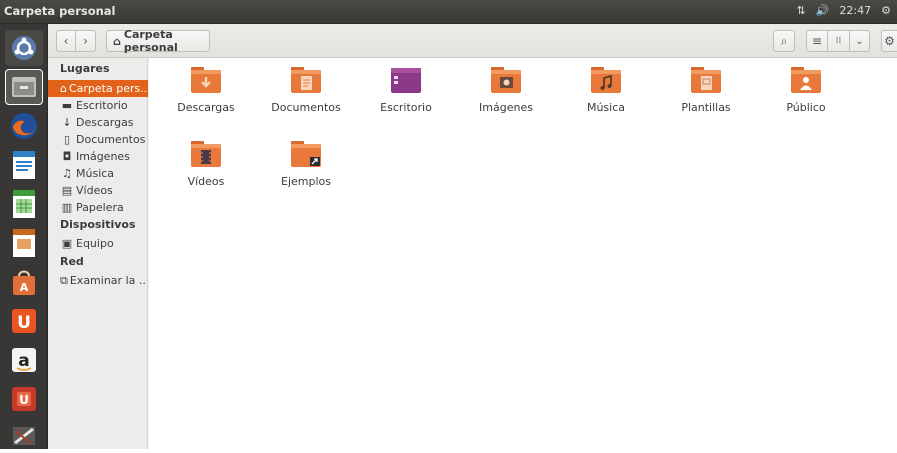  I want to click on file-name: Descargas, so click(206, 107).